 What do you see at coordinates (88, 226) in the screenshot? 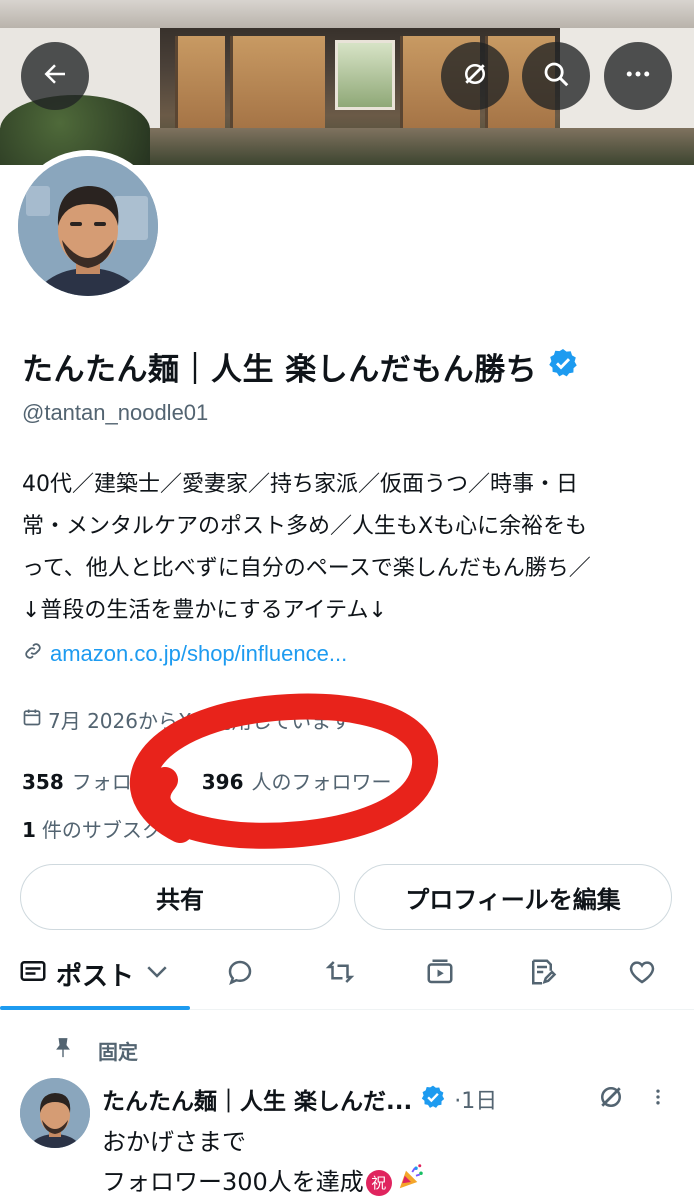
I see `profile-avatar` at bounding box center [88, 226].